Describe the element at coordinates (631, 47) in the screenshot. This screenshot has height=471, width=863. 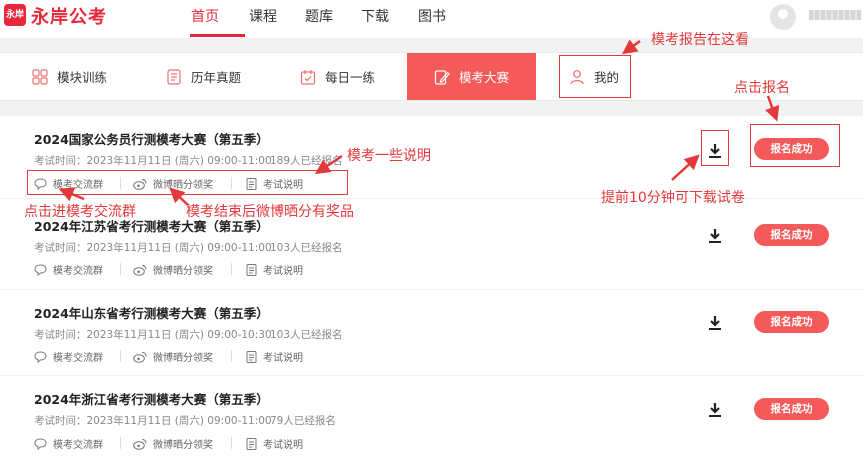
I see `arrow-report` at that location.